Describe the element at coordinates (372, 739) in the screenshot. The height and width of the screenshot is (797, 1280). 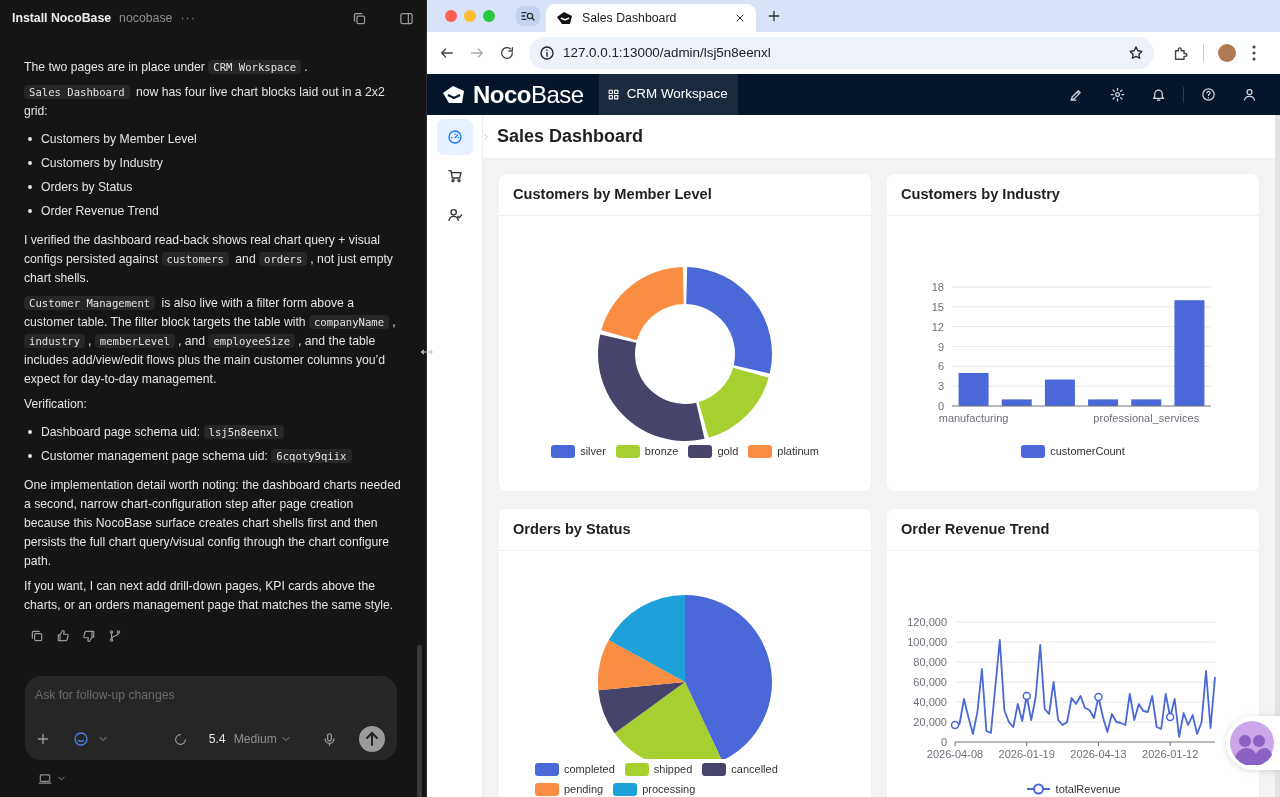
I see `send-button` at that location.